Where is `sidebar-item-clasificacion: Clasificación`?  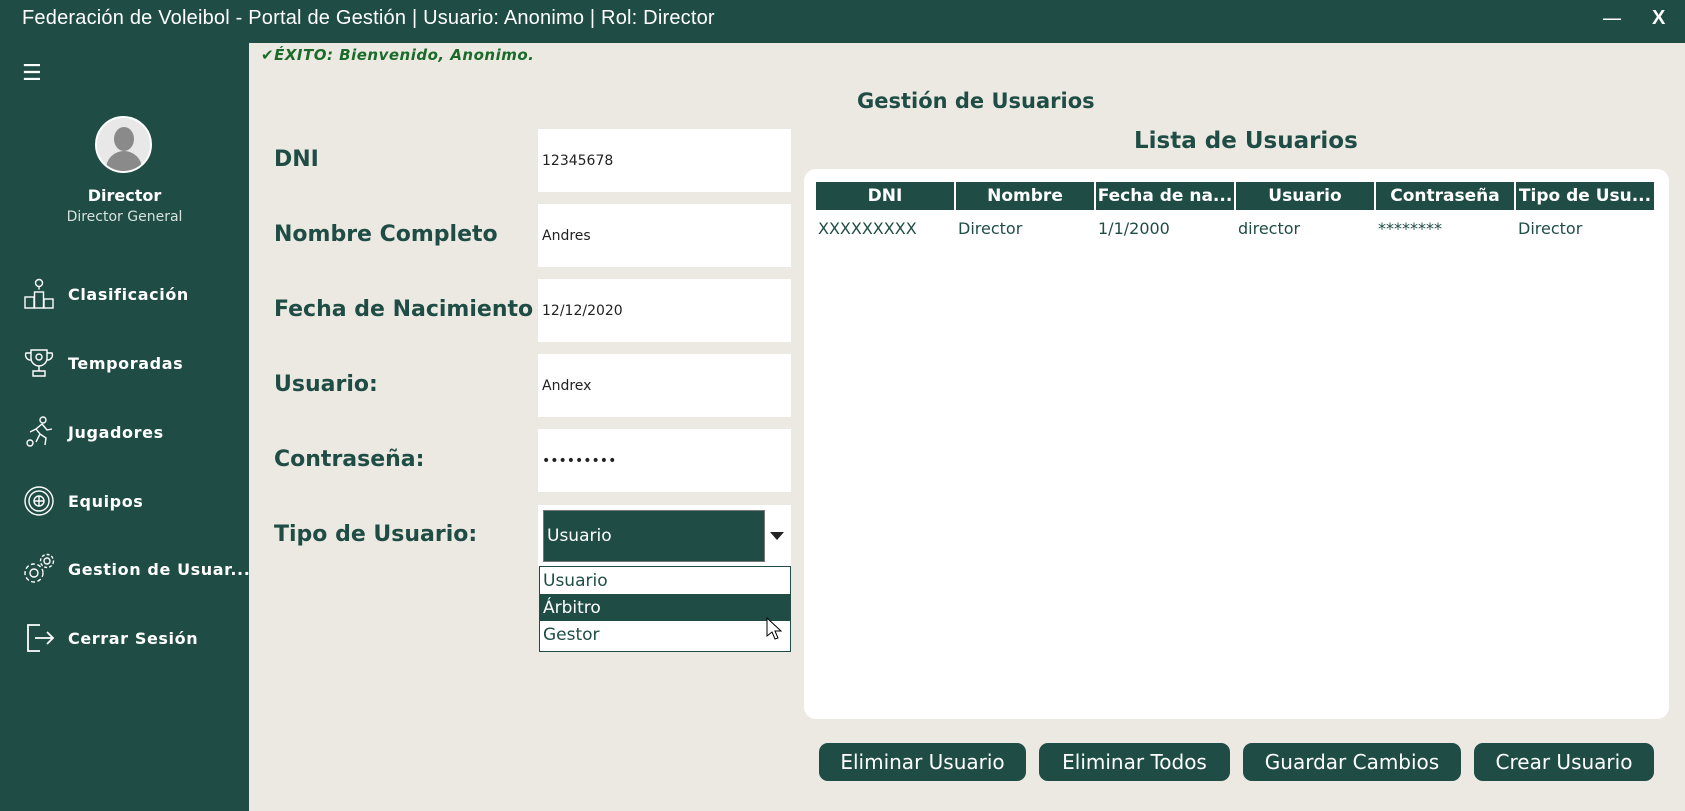
sidebar-item-clasificacion: Clasificación is located at coordinates (132, 294).